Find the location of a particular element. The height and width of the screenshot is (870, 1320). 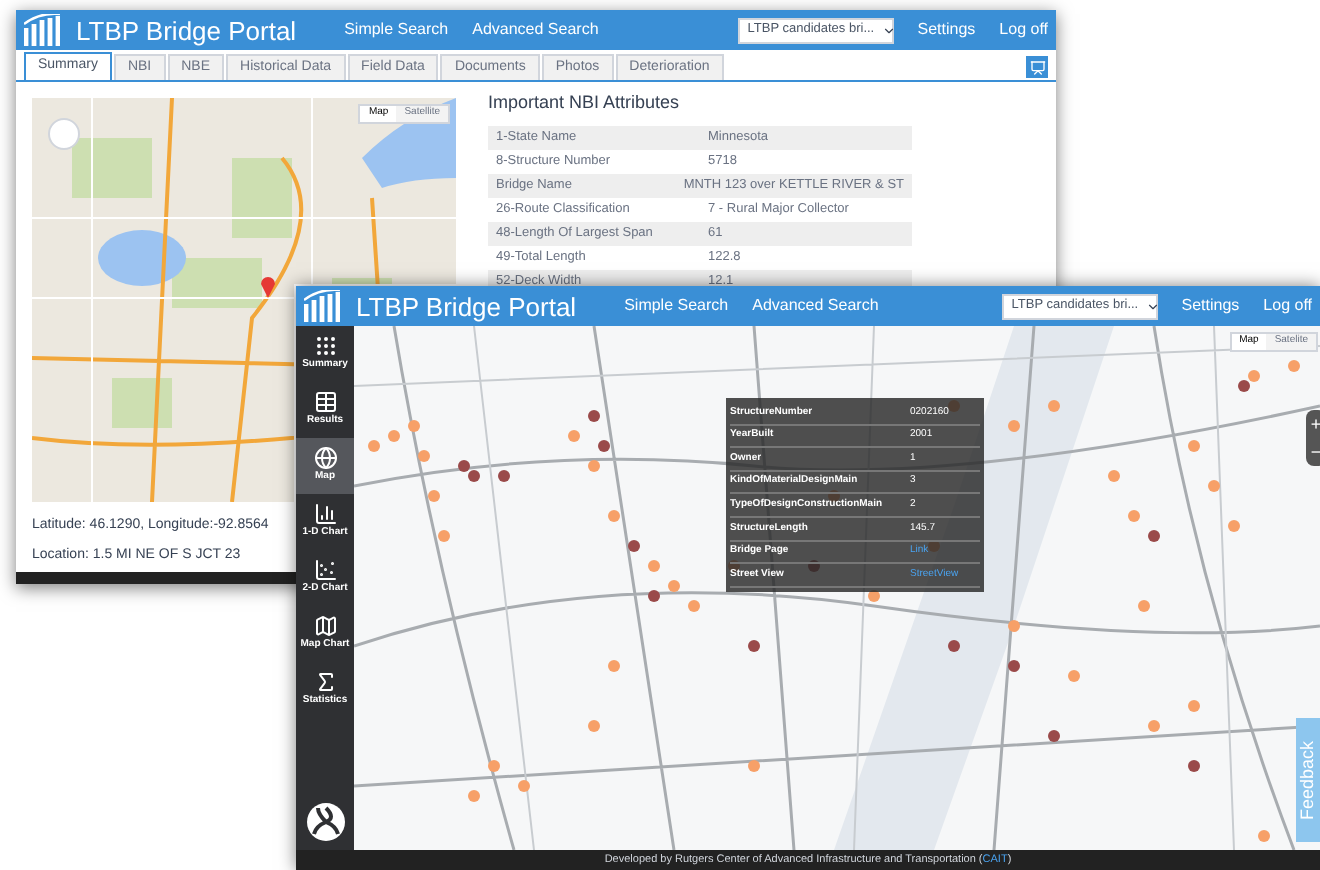

map-icon is located at coordinates (325, 626).